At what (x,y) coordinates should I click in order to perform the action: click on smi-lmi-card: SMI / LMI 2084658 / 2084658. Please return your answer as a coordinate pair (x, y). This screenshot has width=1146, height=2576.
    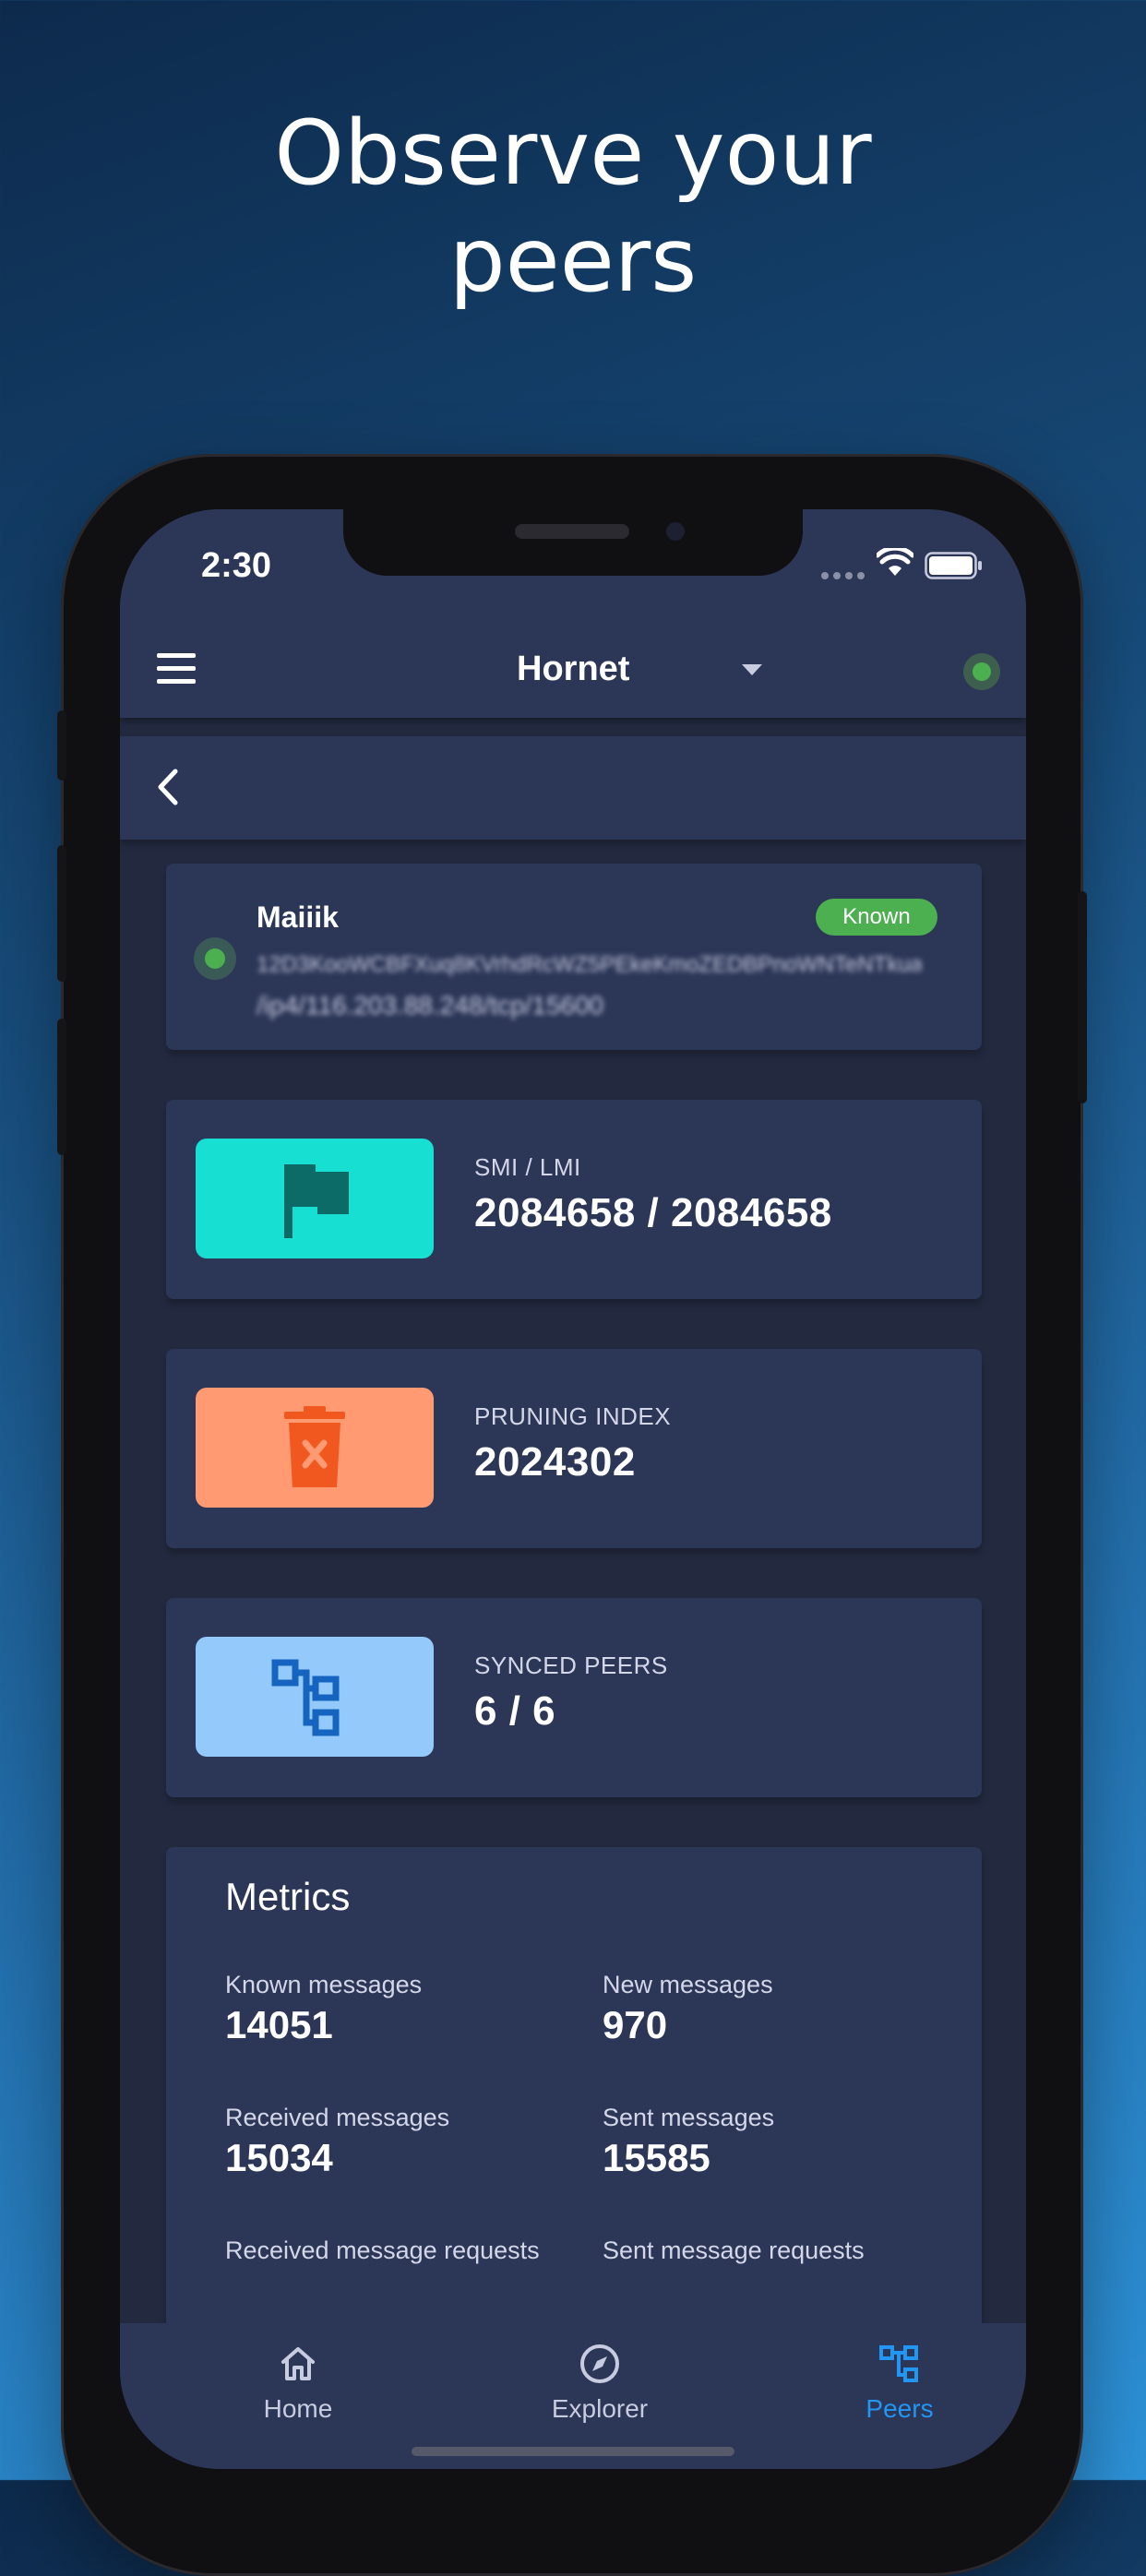
    Looking at the image, I should click on (574, 1200).